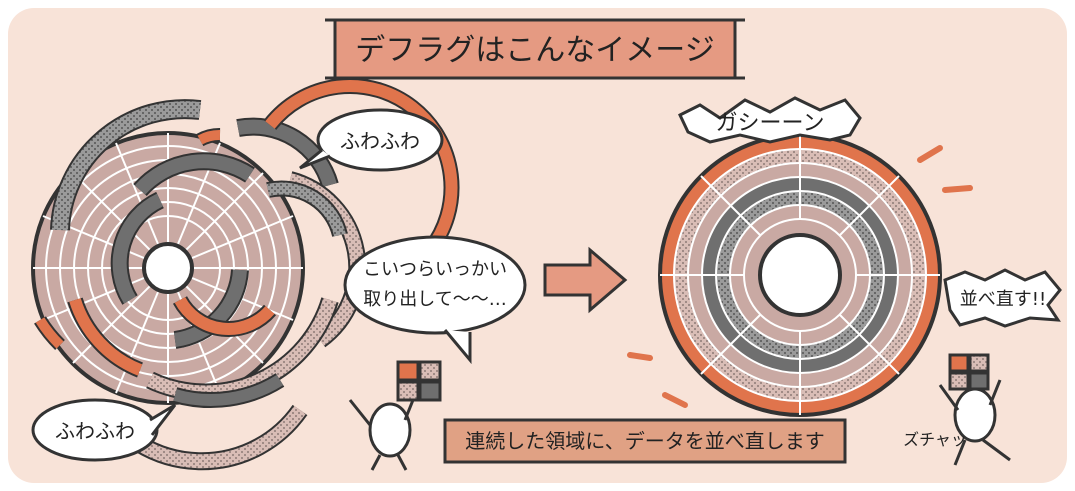  What do you see at coordinates (935, 439) in the screenshot?
I see `swish-text: ズチャッ` at bounding box center [935, 439].